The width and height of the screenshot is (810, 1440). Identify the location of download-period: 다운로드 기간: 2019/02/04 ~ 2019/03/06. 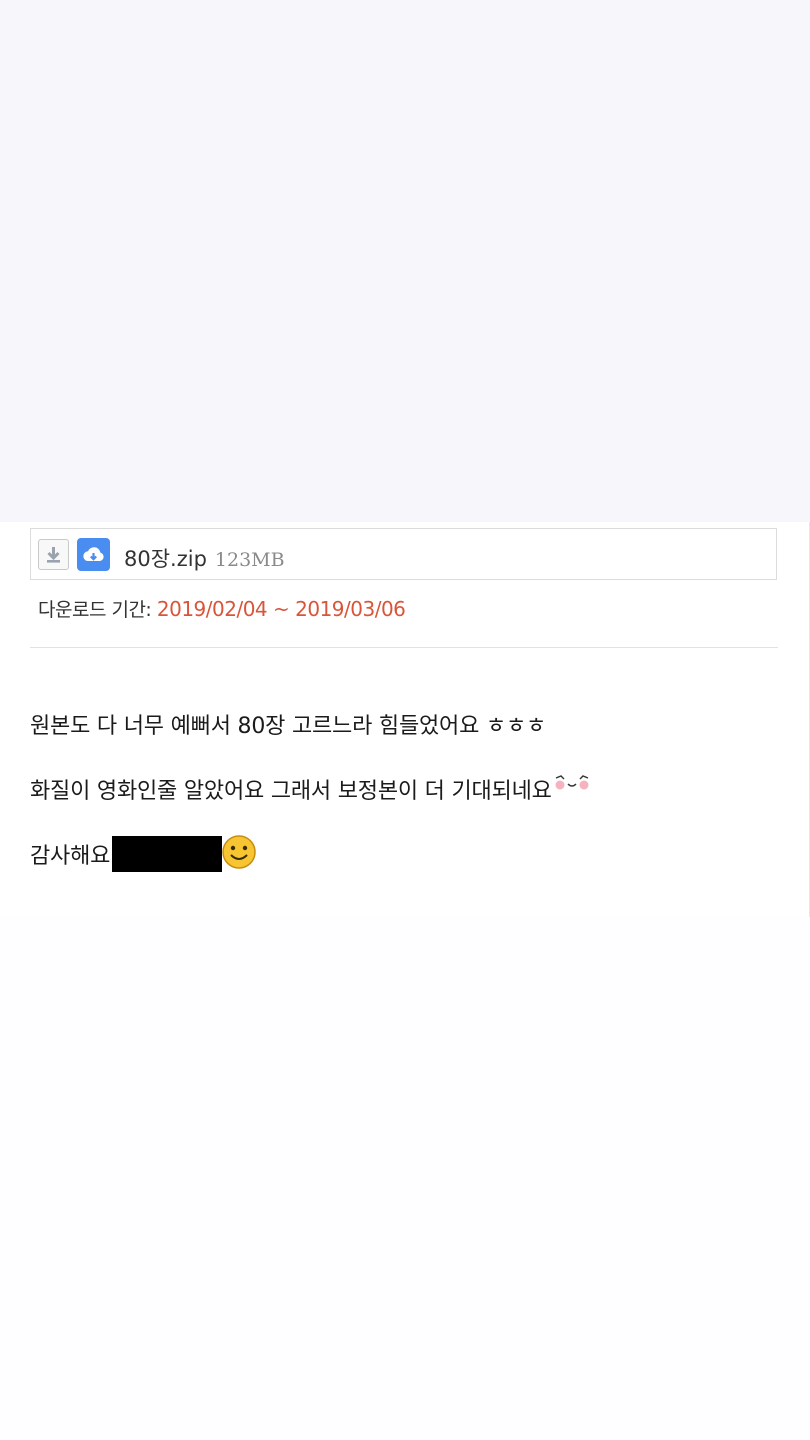
(222, 608).